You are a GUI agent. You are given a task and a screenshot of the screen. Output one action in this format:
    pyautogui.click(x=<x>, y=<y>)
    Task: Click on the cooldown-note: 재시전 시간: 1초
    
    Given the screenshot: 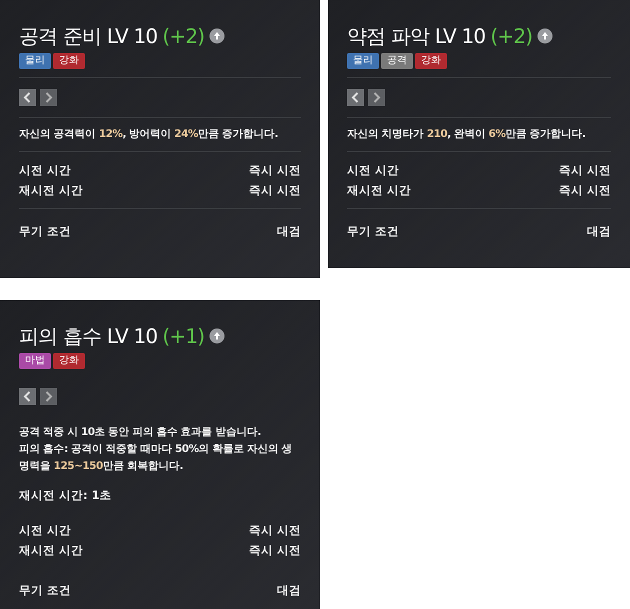 What is the action you would take?
    pyautogui.click(x=66, y=495)
    